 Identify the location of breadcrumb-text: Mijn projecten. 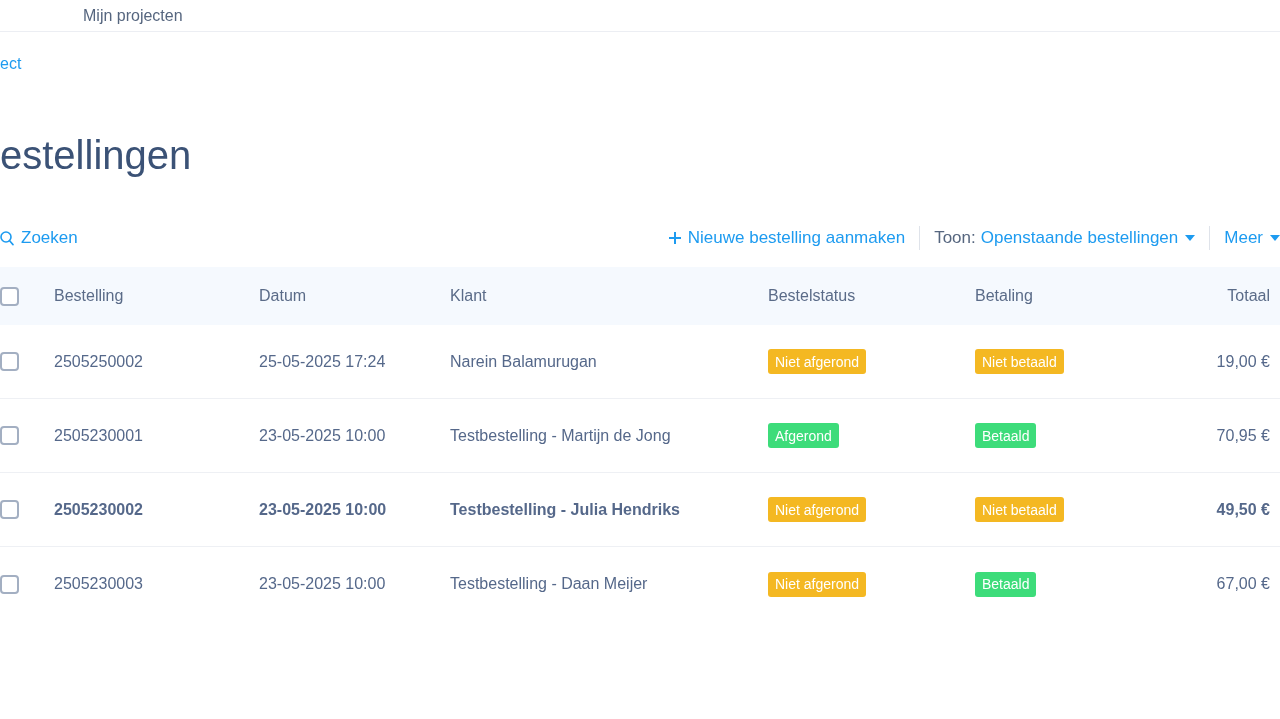
(133, 15).